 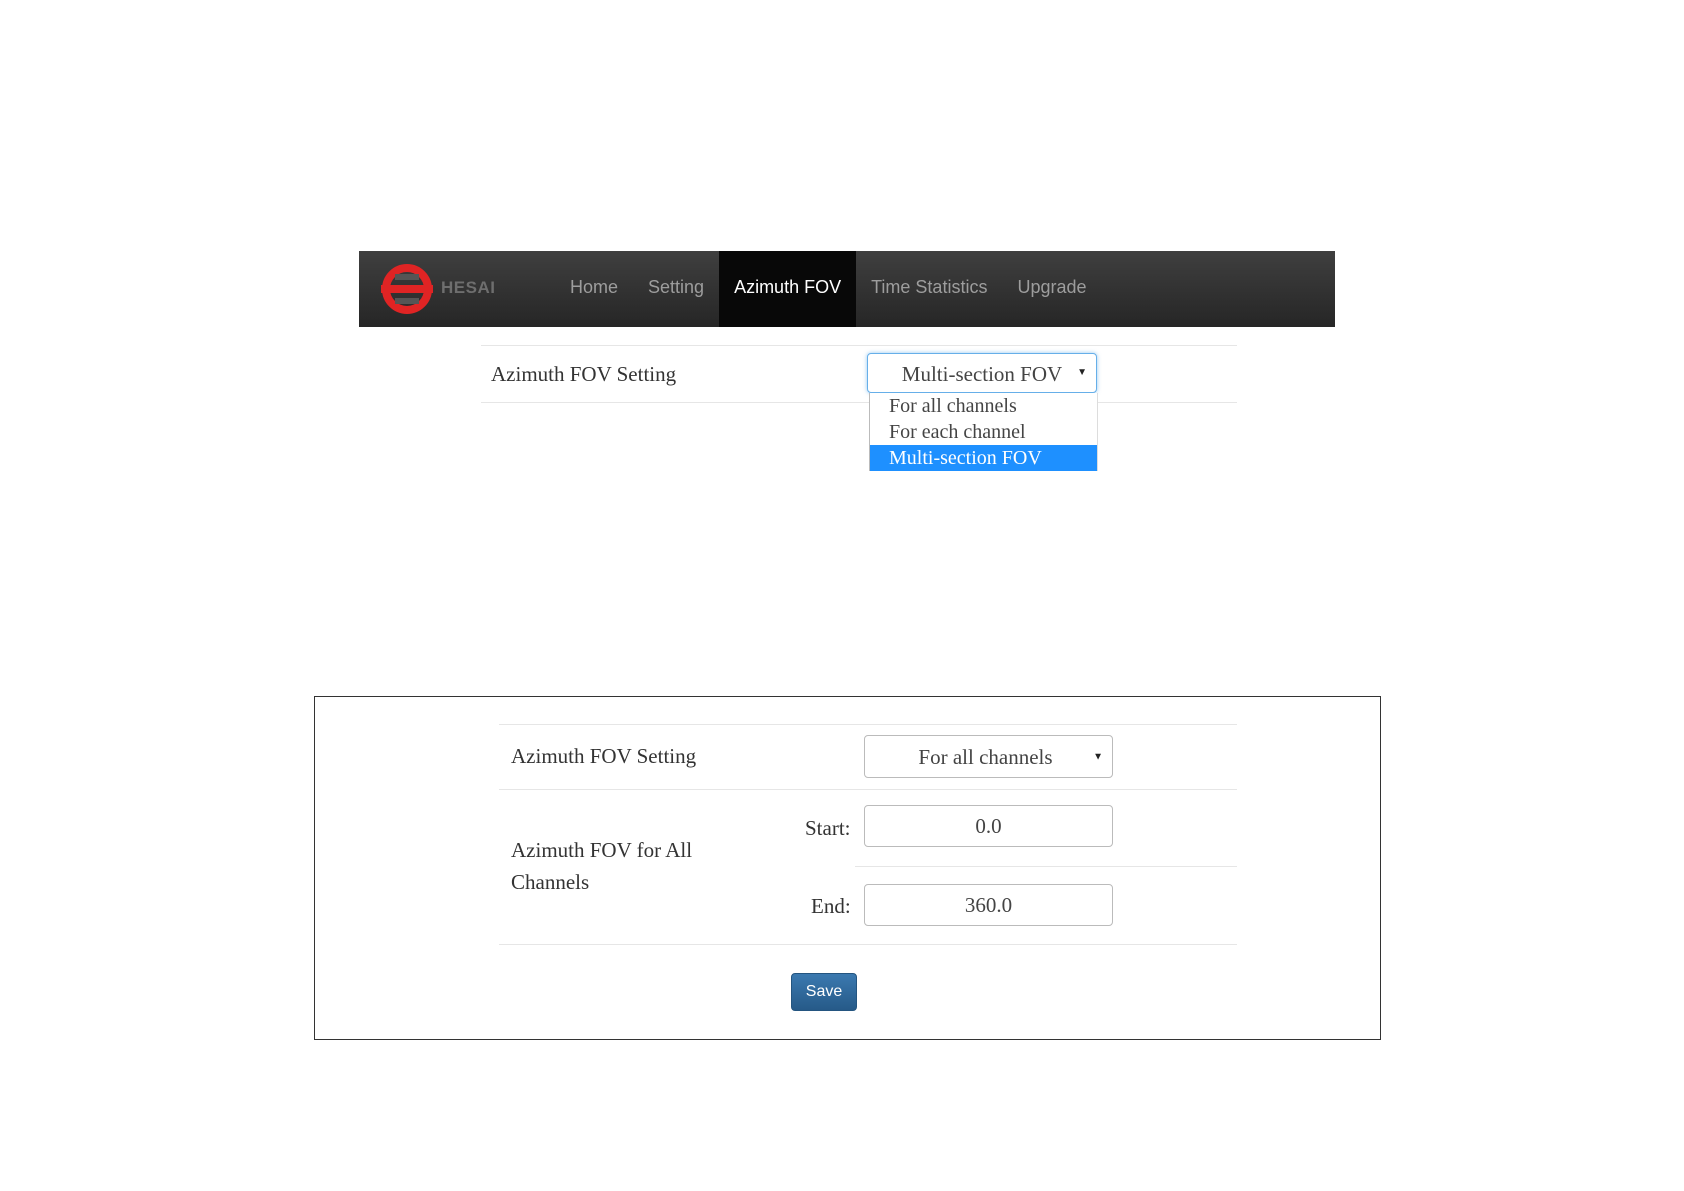 What do you see at coordinates (831, 906) in the screenshot?
I see `end-label: End:` at bounding box center [831, 906].